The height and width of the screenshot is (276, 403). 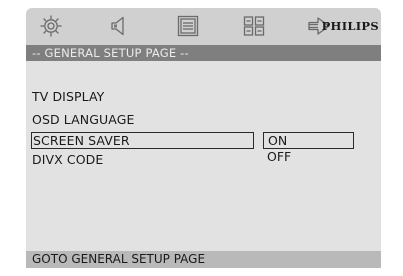 What do you see at coordinates (142, 140) in the screenshot?
I see `menu-item-screen-saver: SCREEN SAVER` at bounding box center [142, 140].